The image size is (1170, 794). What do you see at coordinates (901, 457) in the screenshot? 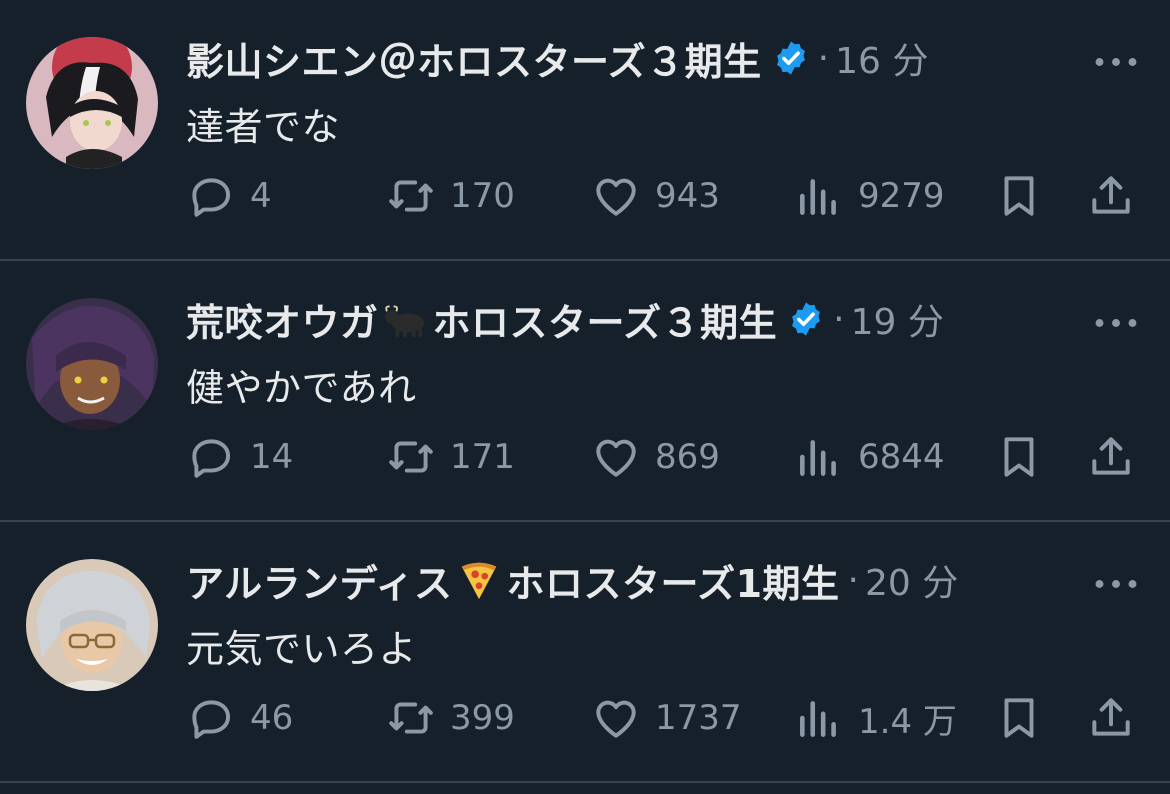
I see `views-count: 6844` at bounding box center [901, 457].